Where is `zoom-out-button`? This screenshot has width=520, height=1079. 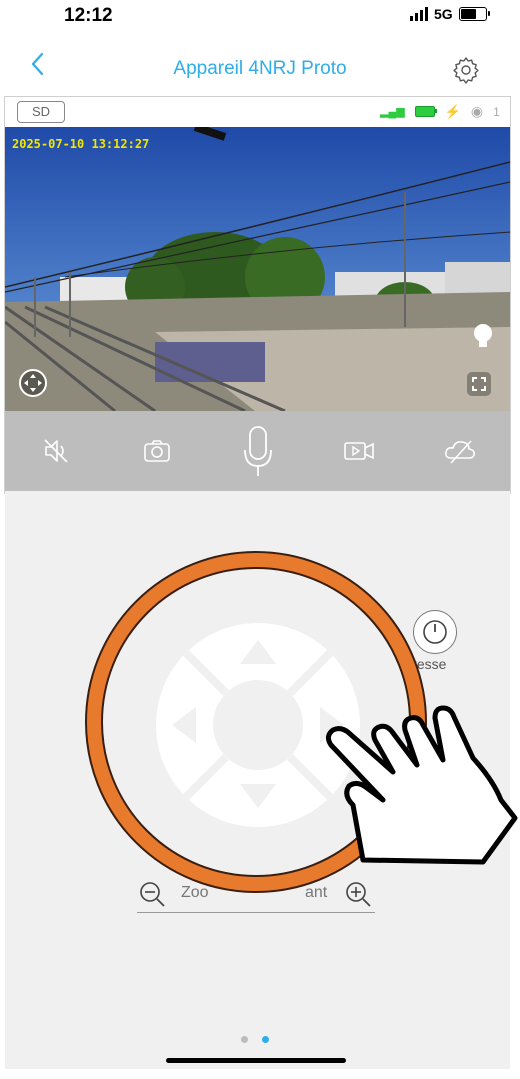
zoom-out-button is located at coordinates (152, 894).